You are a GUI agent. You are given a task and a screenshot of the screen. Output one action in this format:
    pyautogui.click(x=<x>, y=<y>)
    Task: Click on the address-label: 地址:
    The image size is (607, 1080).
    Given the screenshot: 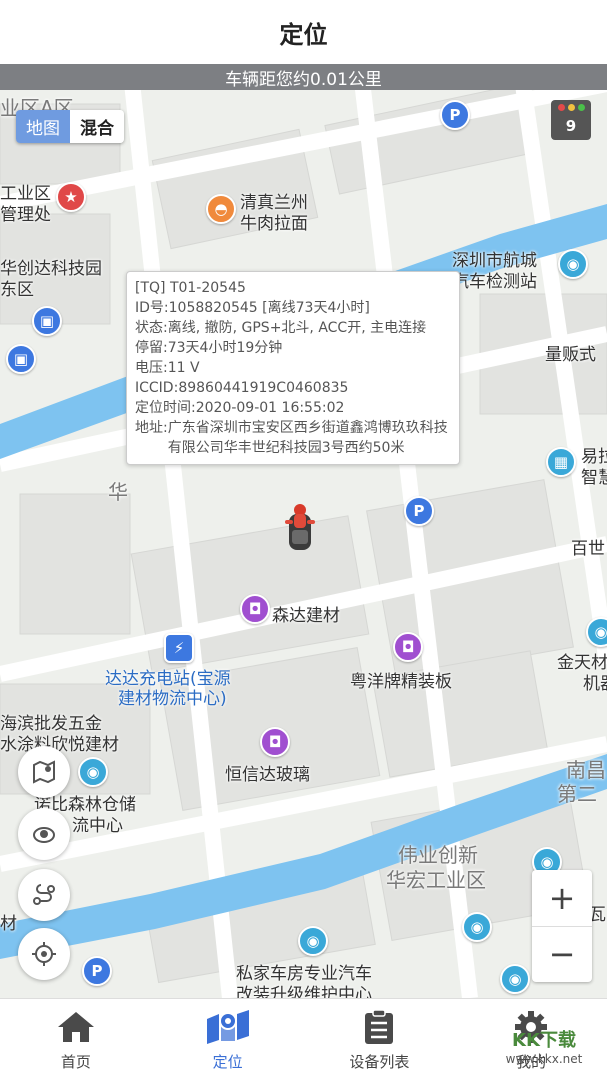 What is the action you would take?
    pyautogui.click(x=151, y=428)
    